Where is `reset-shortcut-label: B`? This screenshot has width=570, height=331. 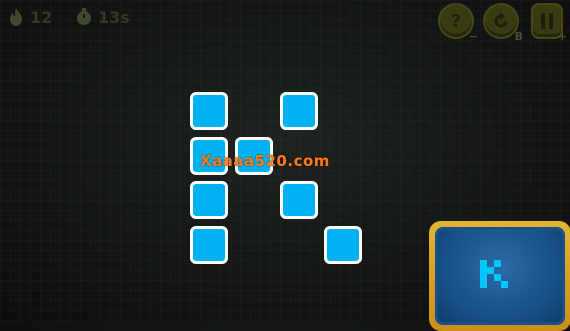
reset-shortcut-label: B is located at coordinates (518, 36).